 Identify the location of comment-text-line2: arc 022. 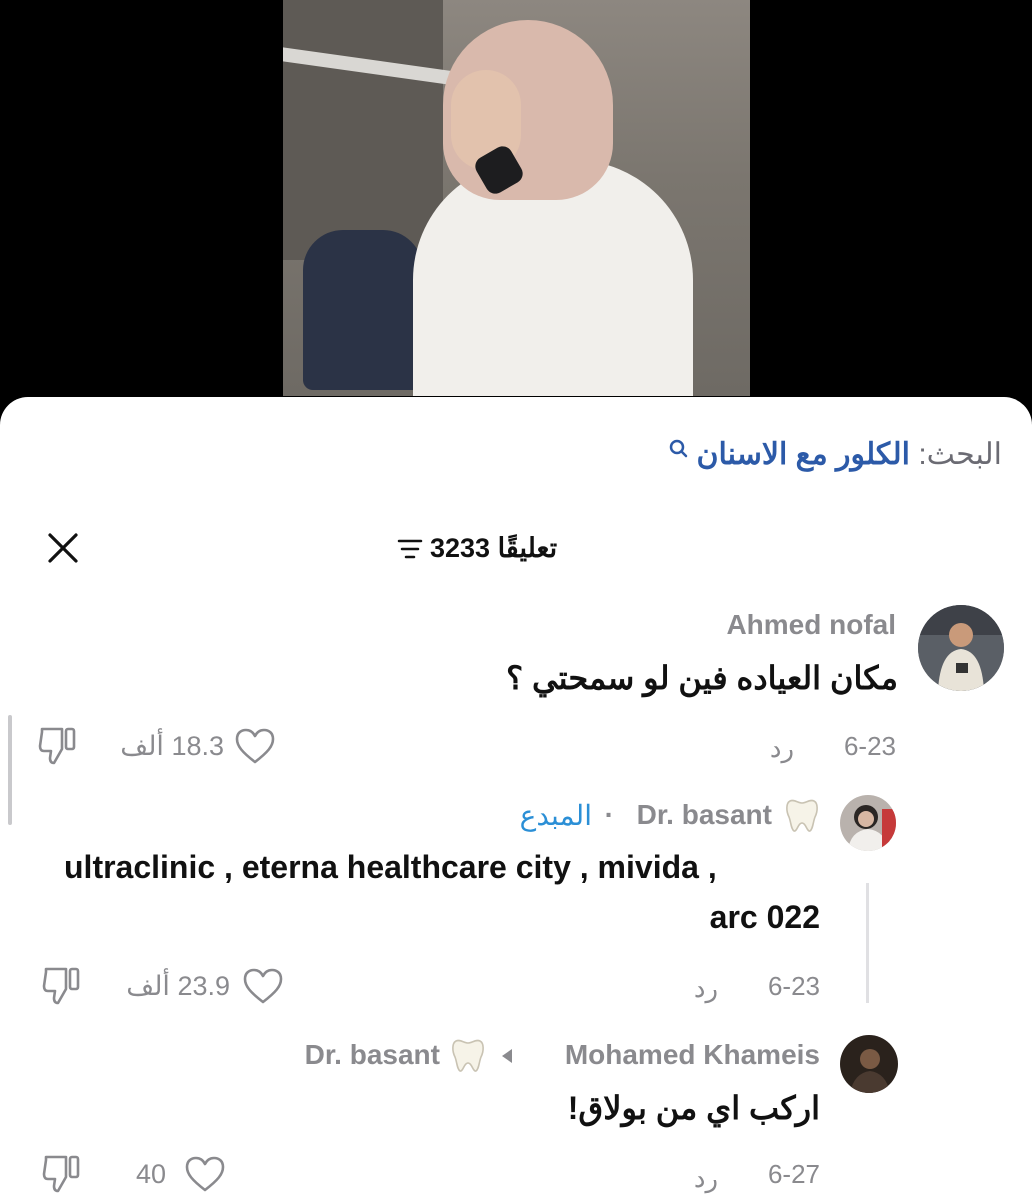
(764, 917).